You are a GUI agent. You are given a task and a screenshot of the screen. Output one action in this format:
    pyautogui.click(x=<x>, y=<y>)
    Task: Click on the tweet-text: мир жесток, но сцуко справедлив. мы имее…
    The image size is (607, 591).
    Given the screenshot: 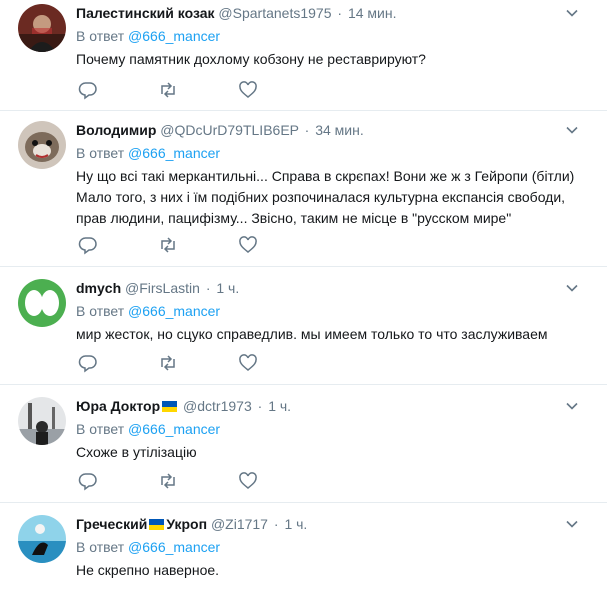 What is the action you would take?
    pyautogui.click(x=312, y=334)
    